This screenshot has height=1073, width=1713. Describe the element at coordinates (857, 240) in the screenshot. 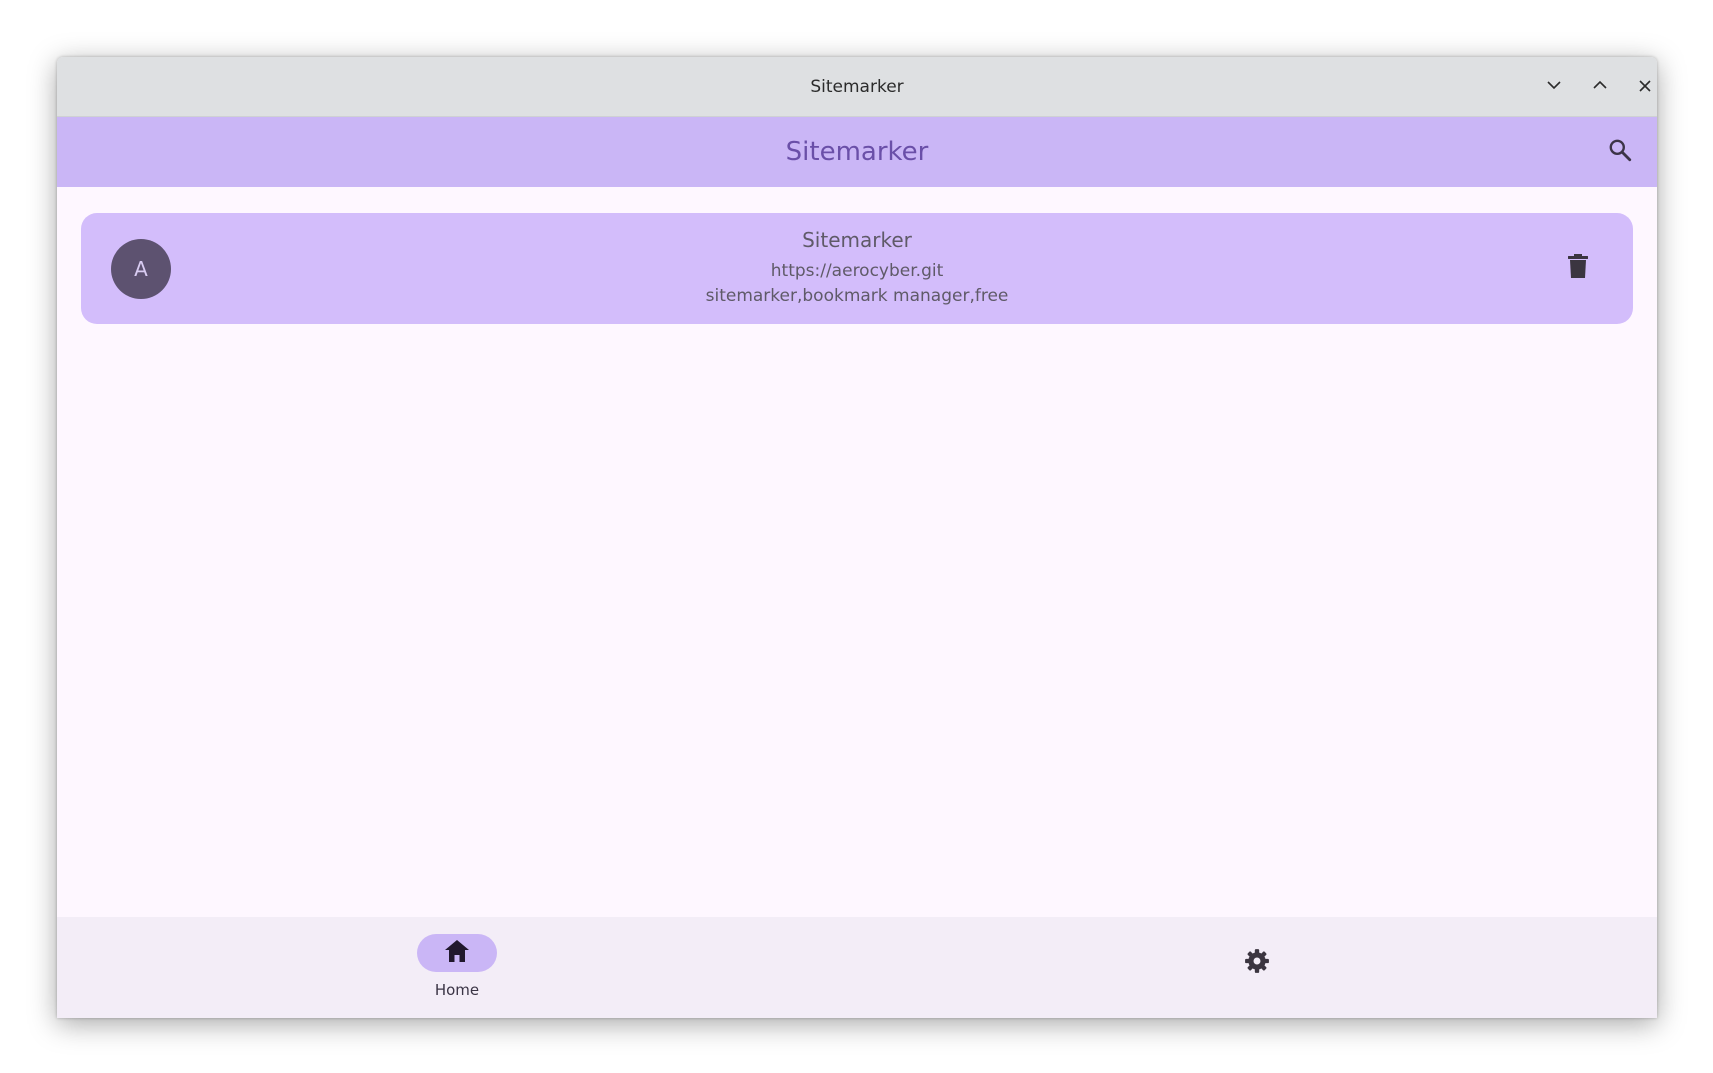

I see `bookmark-title: Sitemarker` at that location.